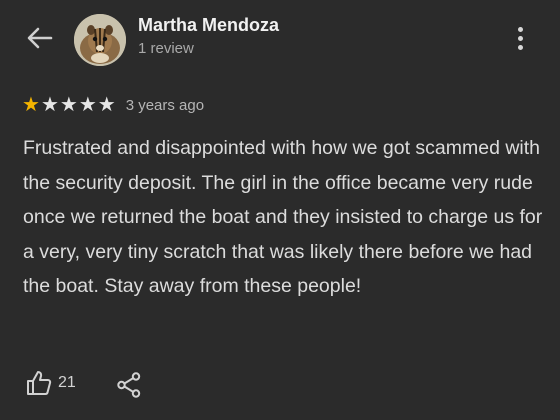 This screenshot has height=420, width=560. I want to click on more-options-button, so click(520, 38).